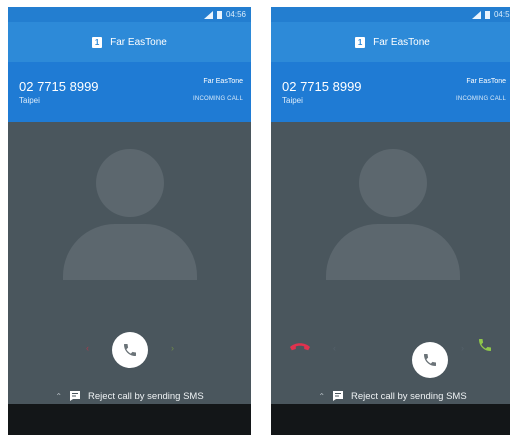 This screenshot has width=510, height=435. I want to click on phone-hang-up-icon, so click(300, 346).